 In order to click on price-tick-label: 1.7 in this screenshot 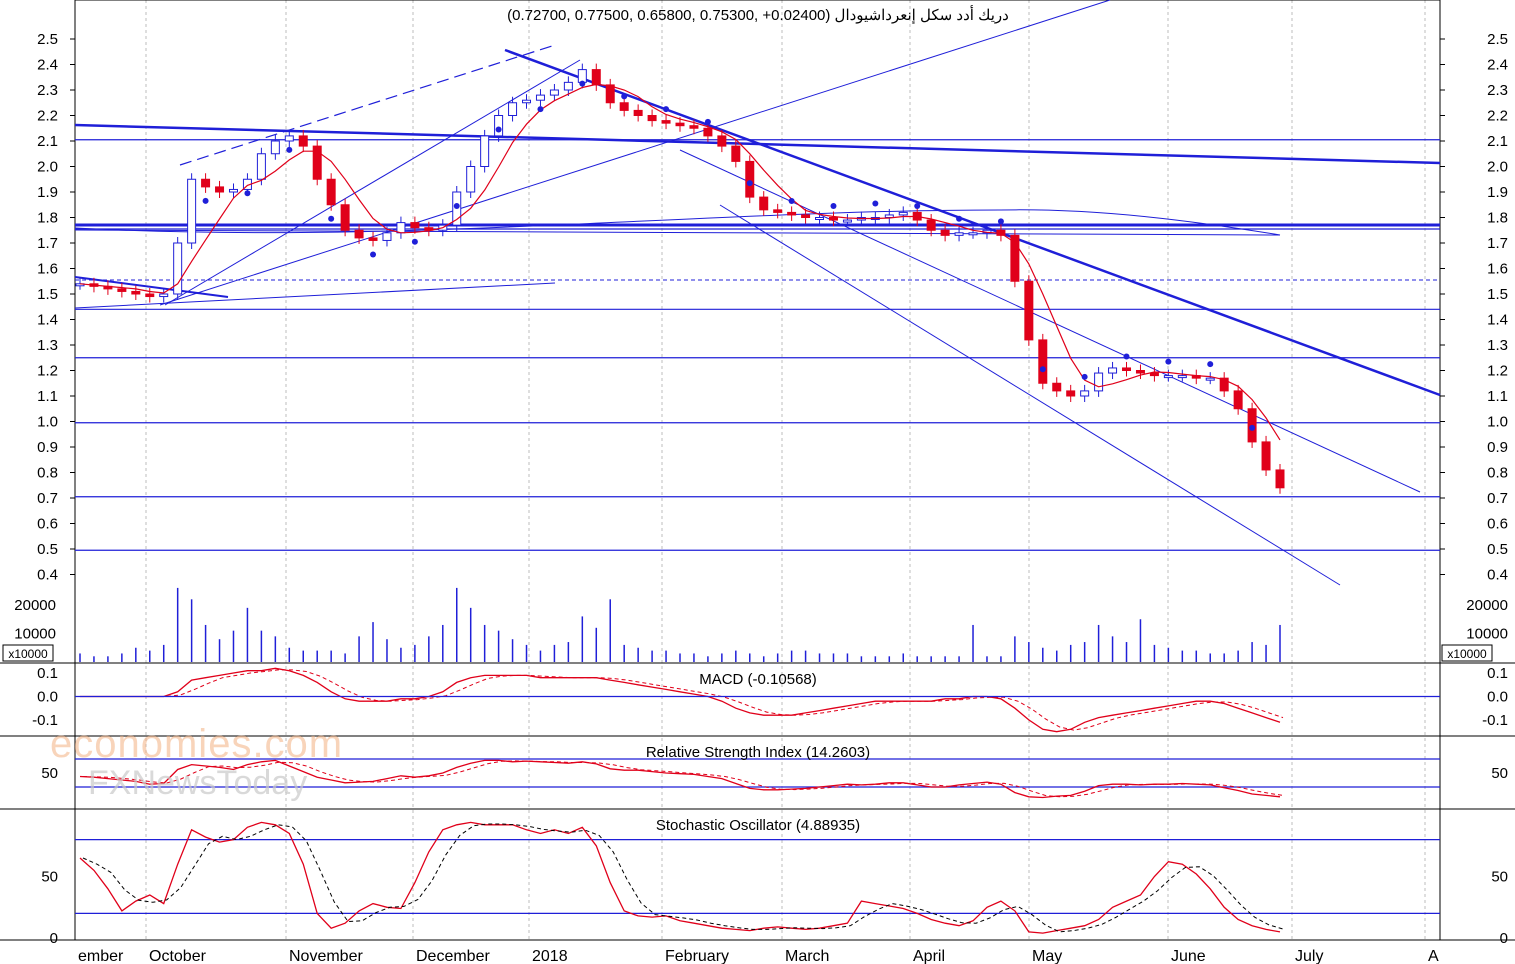, I will do `click(47, 243)`.